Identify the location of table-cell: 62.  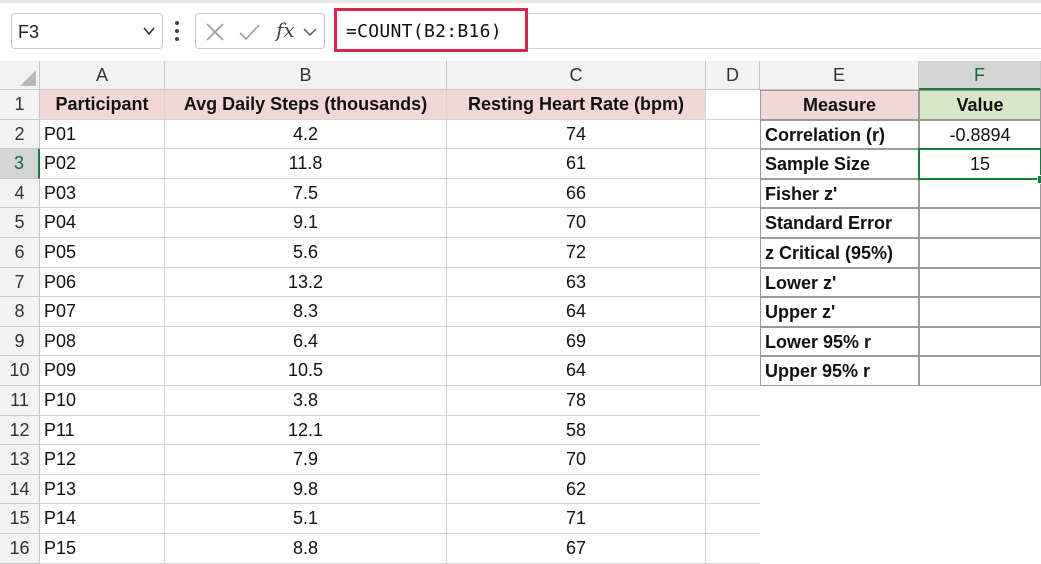
(576, 489).